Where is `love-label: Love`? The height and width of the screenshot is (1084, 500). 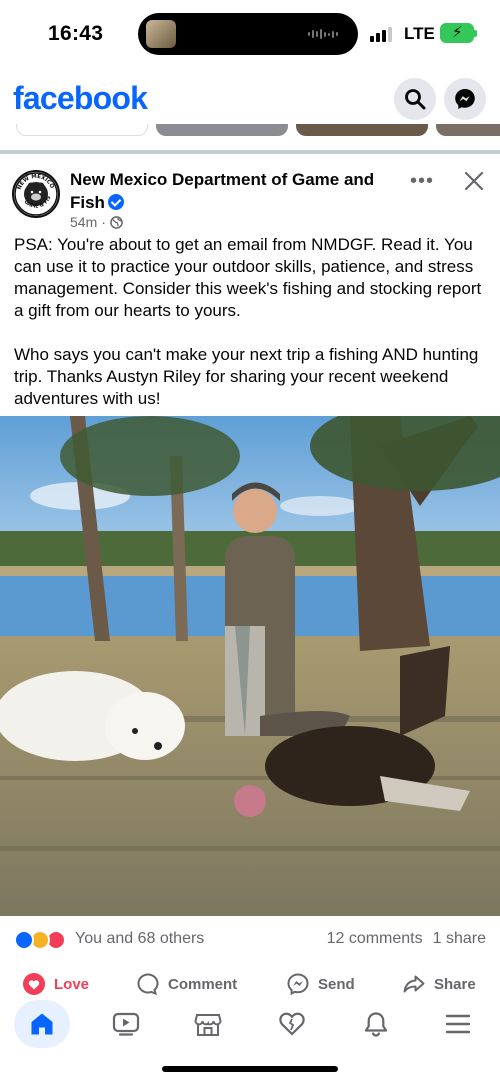
love-label: Love is located at coordinates (72, 984).